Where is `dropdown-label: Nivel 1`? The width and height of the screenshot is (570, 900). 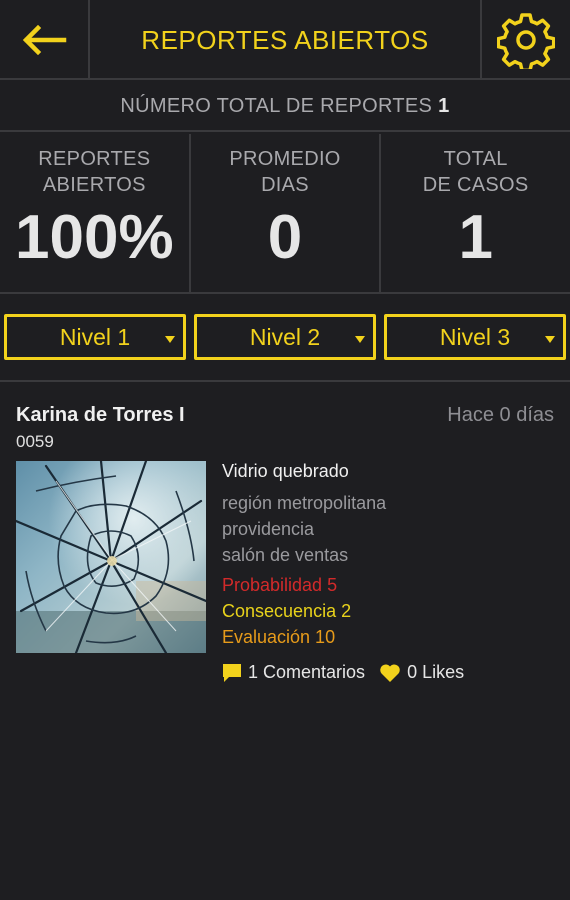 dropdown-label: Nivel 1 is located at coordinates (95, 336).